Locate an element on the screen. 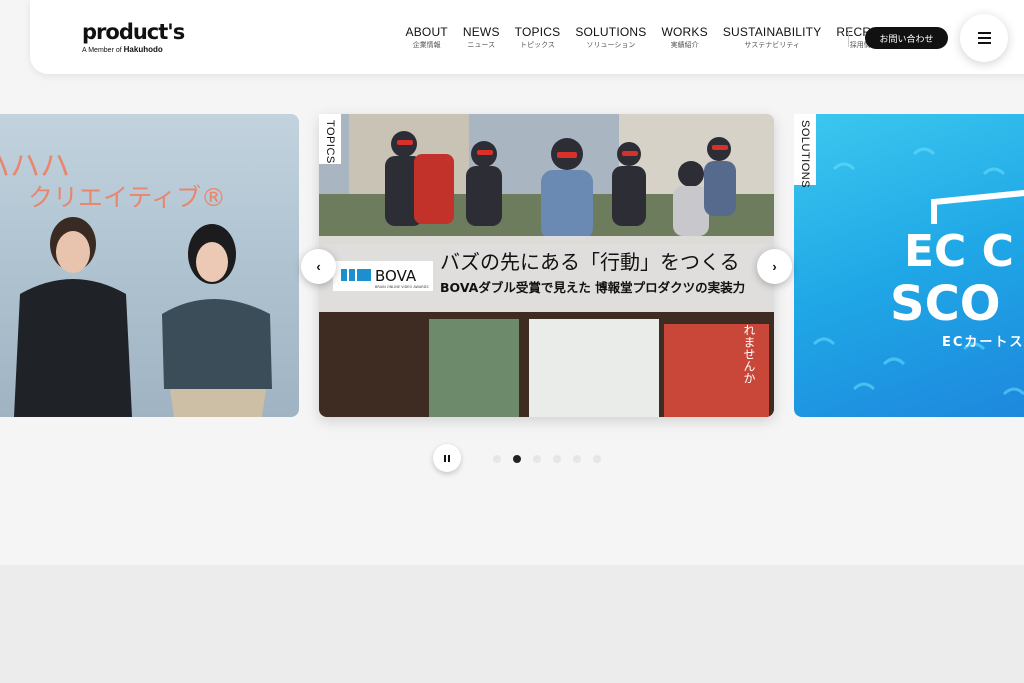 This screenshot has height=683, width=1024. nav-item-solutions: SOLUTIONS ソリューション is located at coordinates (611, 38).